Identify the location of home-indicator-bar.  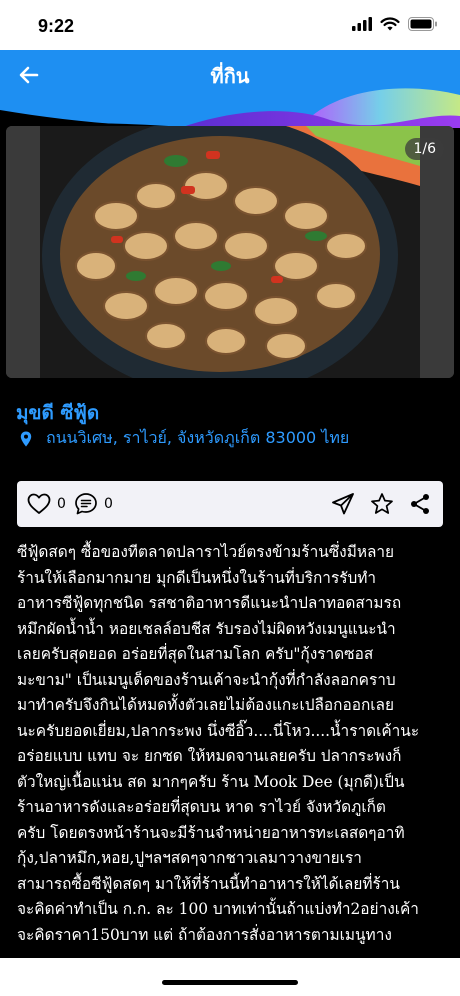
(230, 977).